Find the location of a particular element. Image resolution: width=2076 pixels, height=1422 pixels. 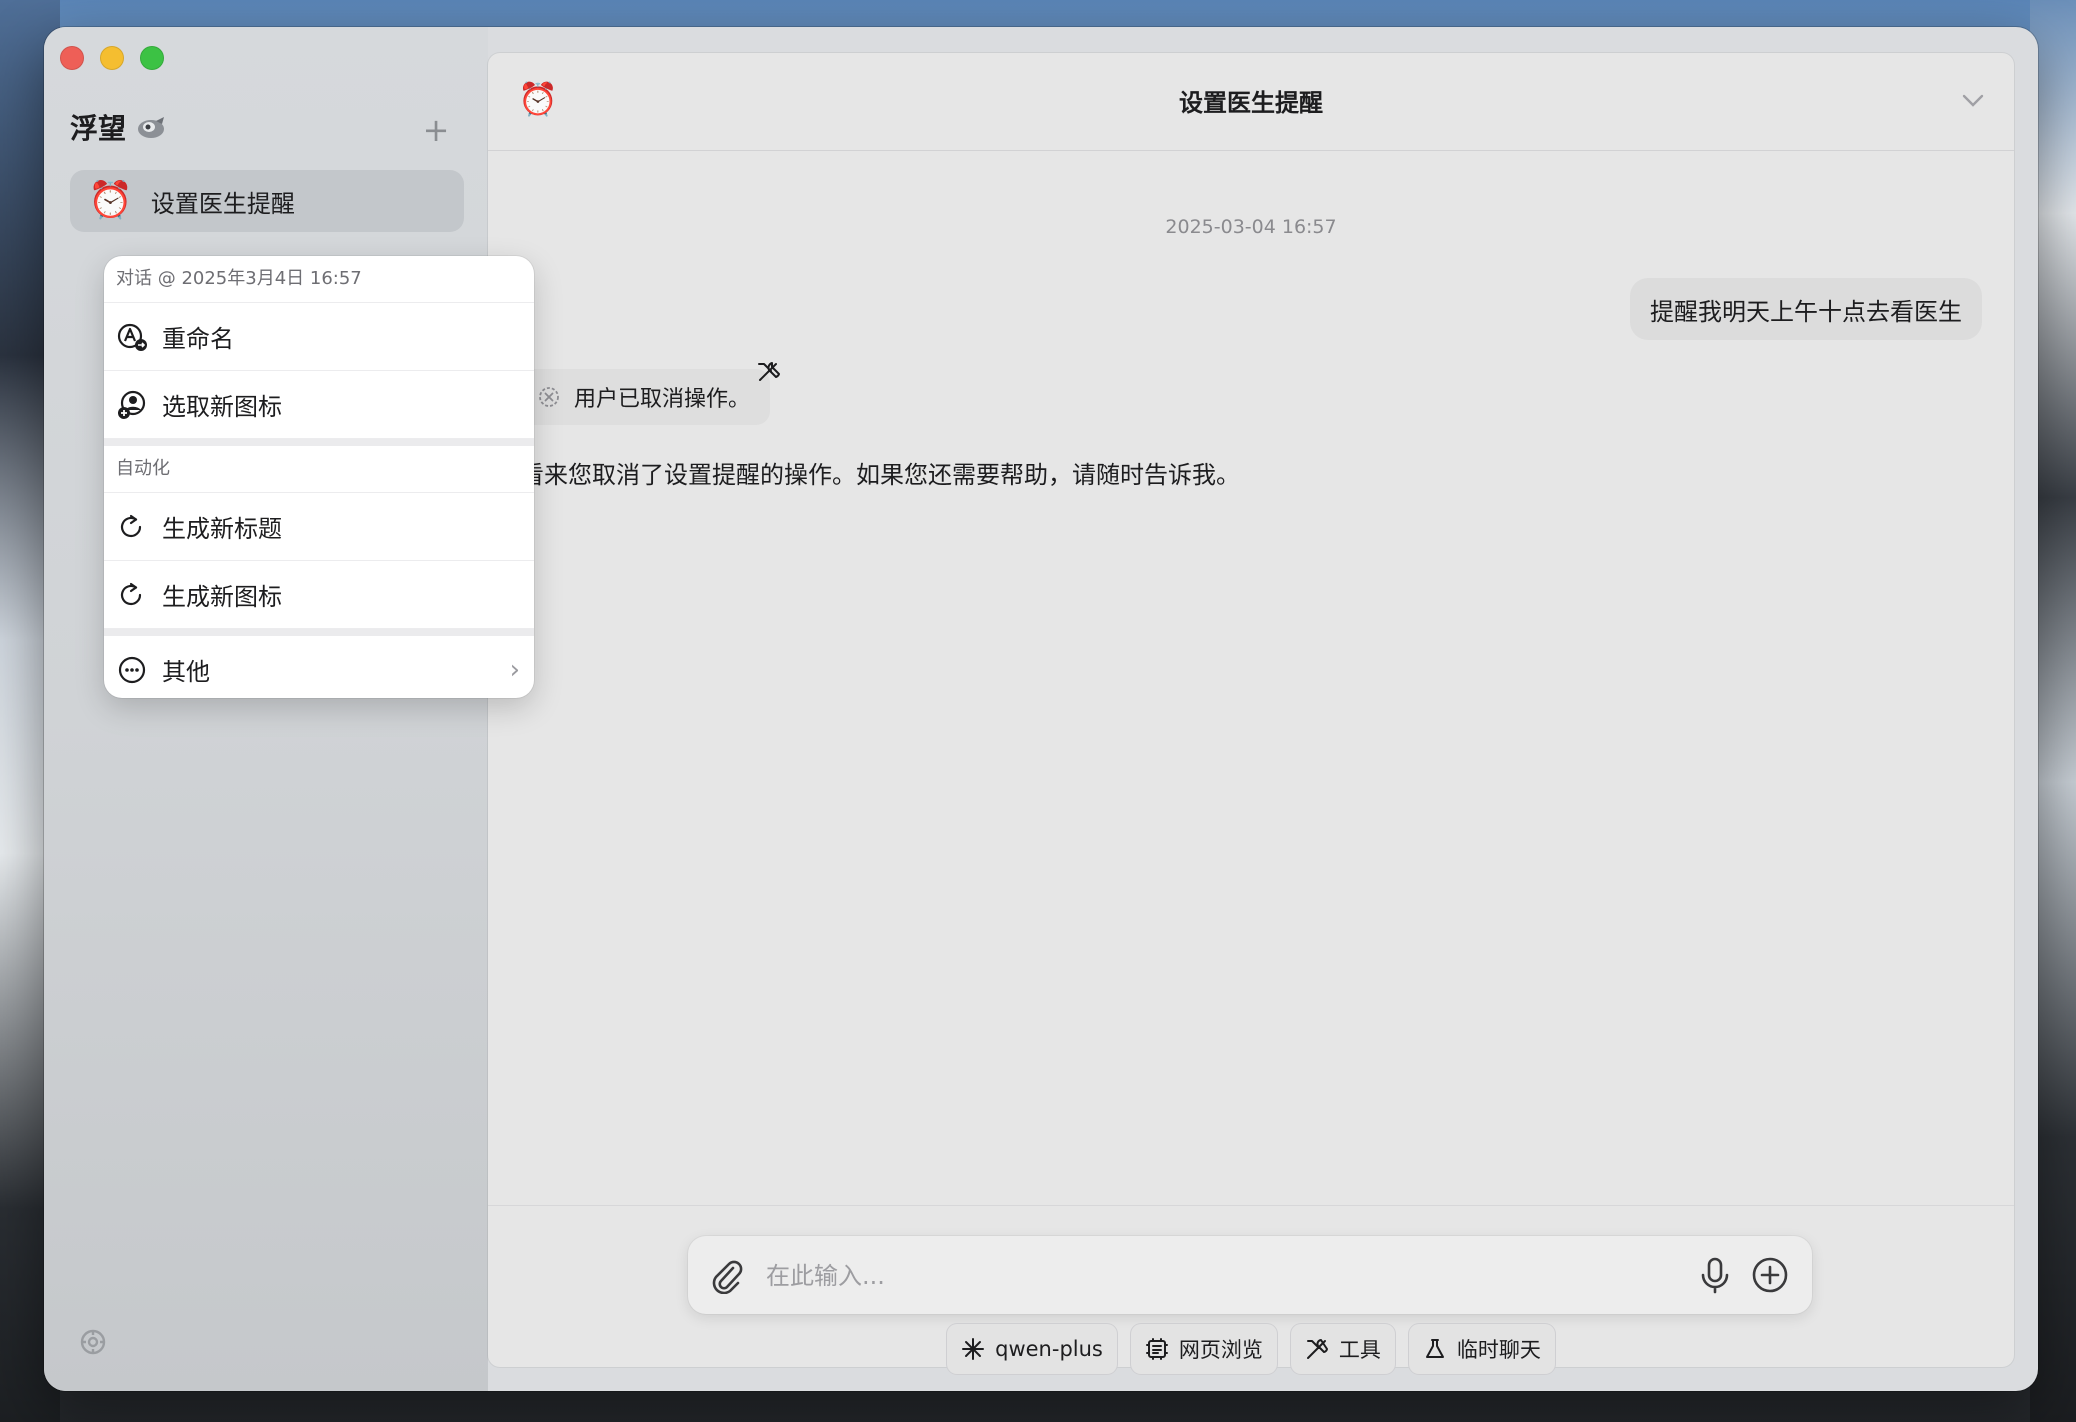

tools-chip: 工具 is located at coordinates (1342, 1349).